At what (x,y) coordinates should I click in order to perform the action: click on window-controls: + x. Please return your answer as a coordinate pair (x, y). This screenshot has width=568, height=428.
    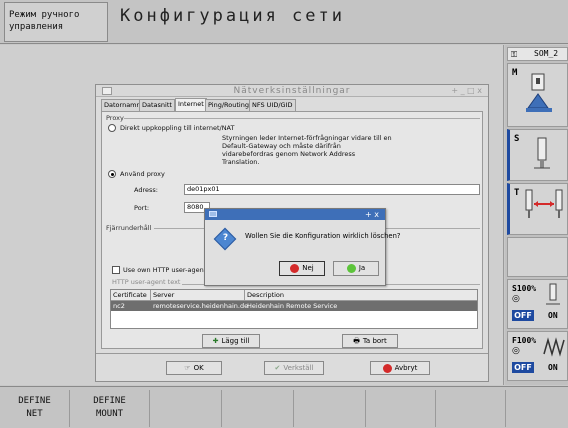
    Looking at the image, I should click on (372, 214).